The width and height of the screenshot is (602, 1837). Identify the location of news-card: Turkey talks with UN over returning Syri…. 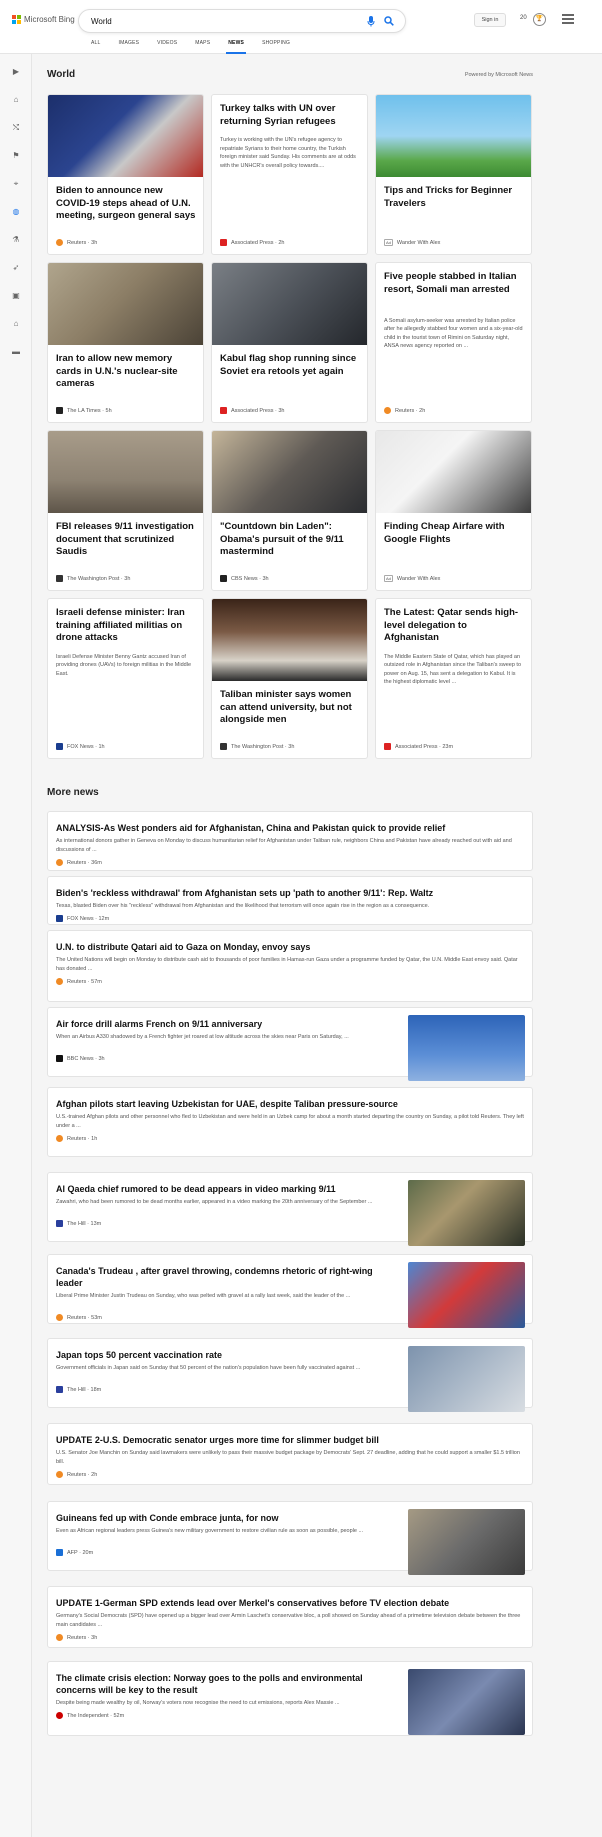
(289, 174).